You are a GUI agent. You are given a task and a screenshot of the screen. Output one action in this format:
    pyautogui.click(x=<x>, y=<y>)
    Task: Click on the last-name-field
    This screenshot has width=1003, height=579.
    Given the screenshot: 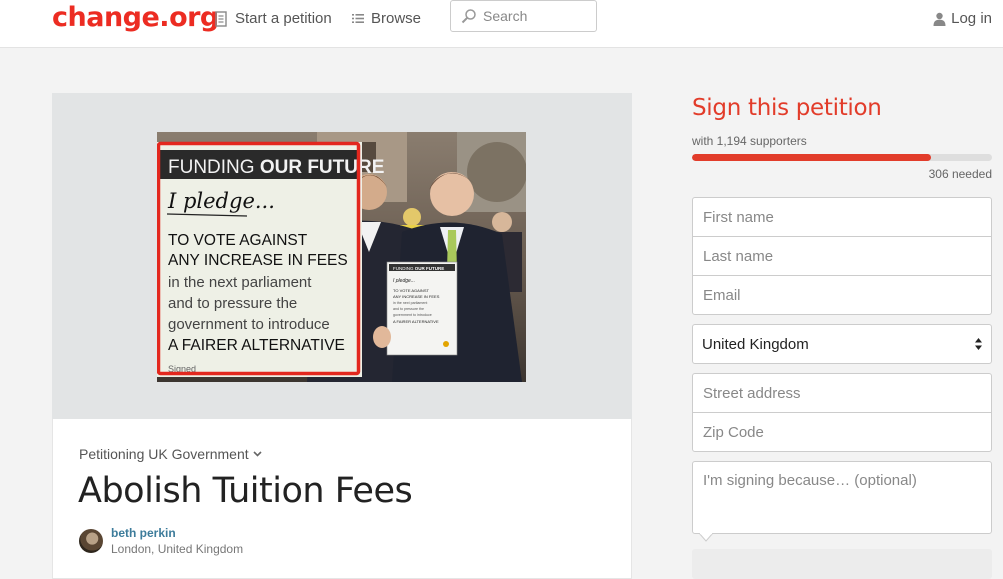 What is the action you would take?
    pyautogui.click(x=842, y=256)
    